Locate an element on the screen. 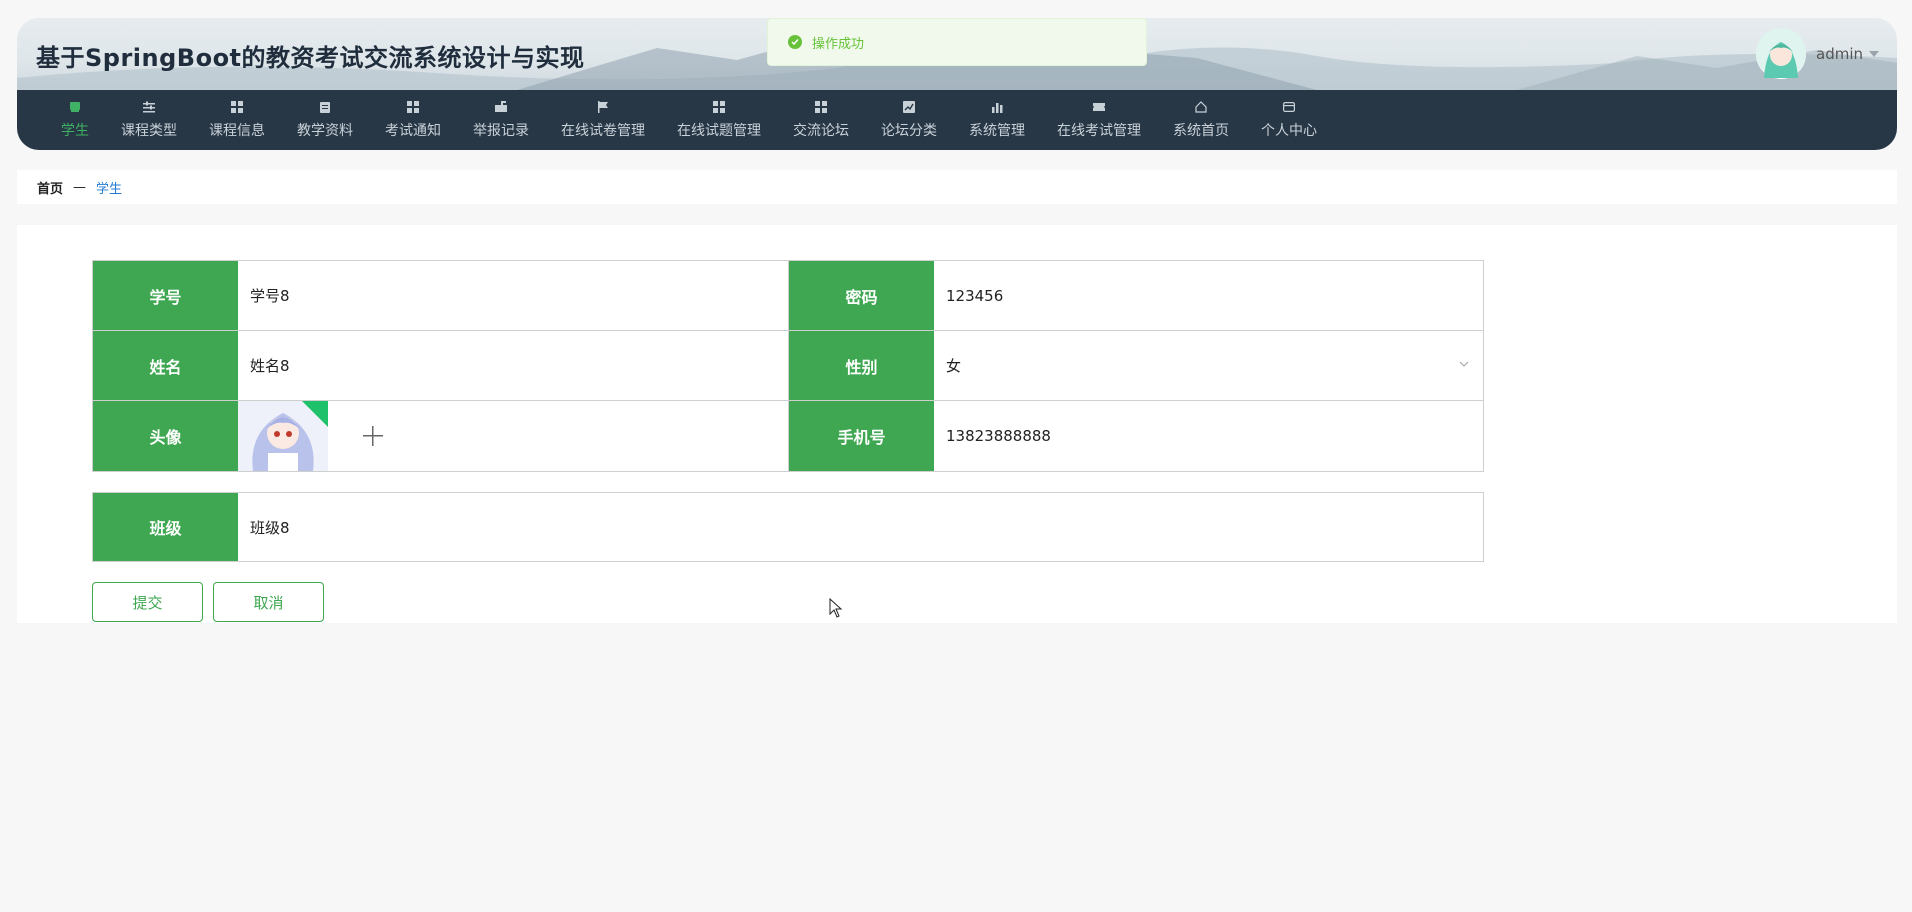 The image size is (1912, 912). nav-item-label: 课程信息 is located at coordinates (237, 131).